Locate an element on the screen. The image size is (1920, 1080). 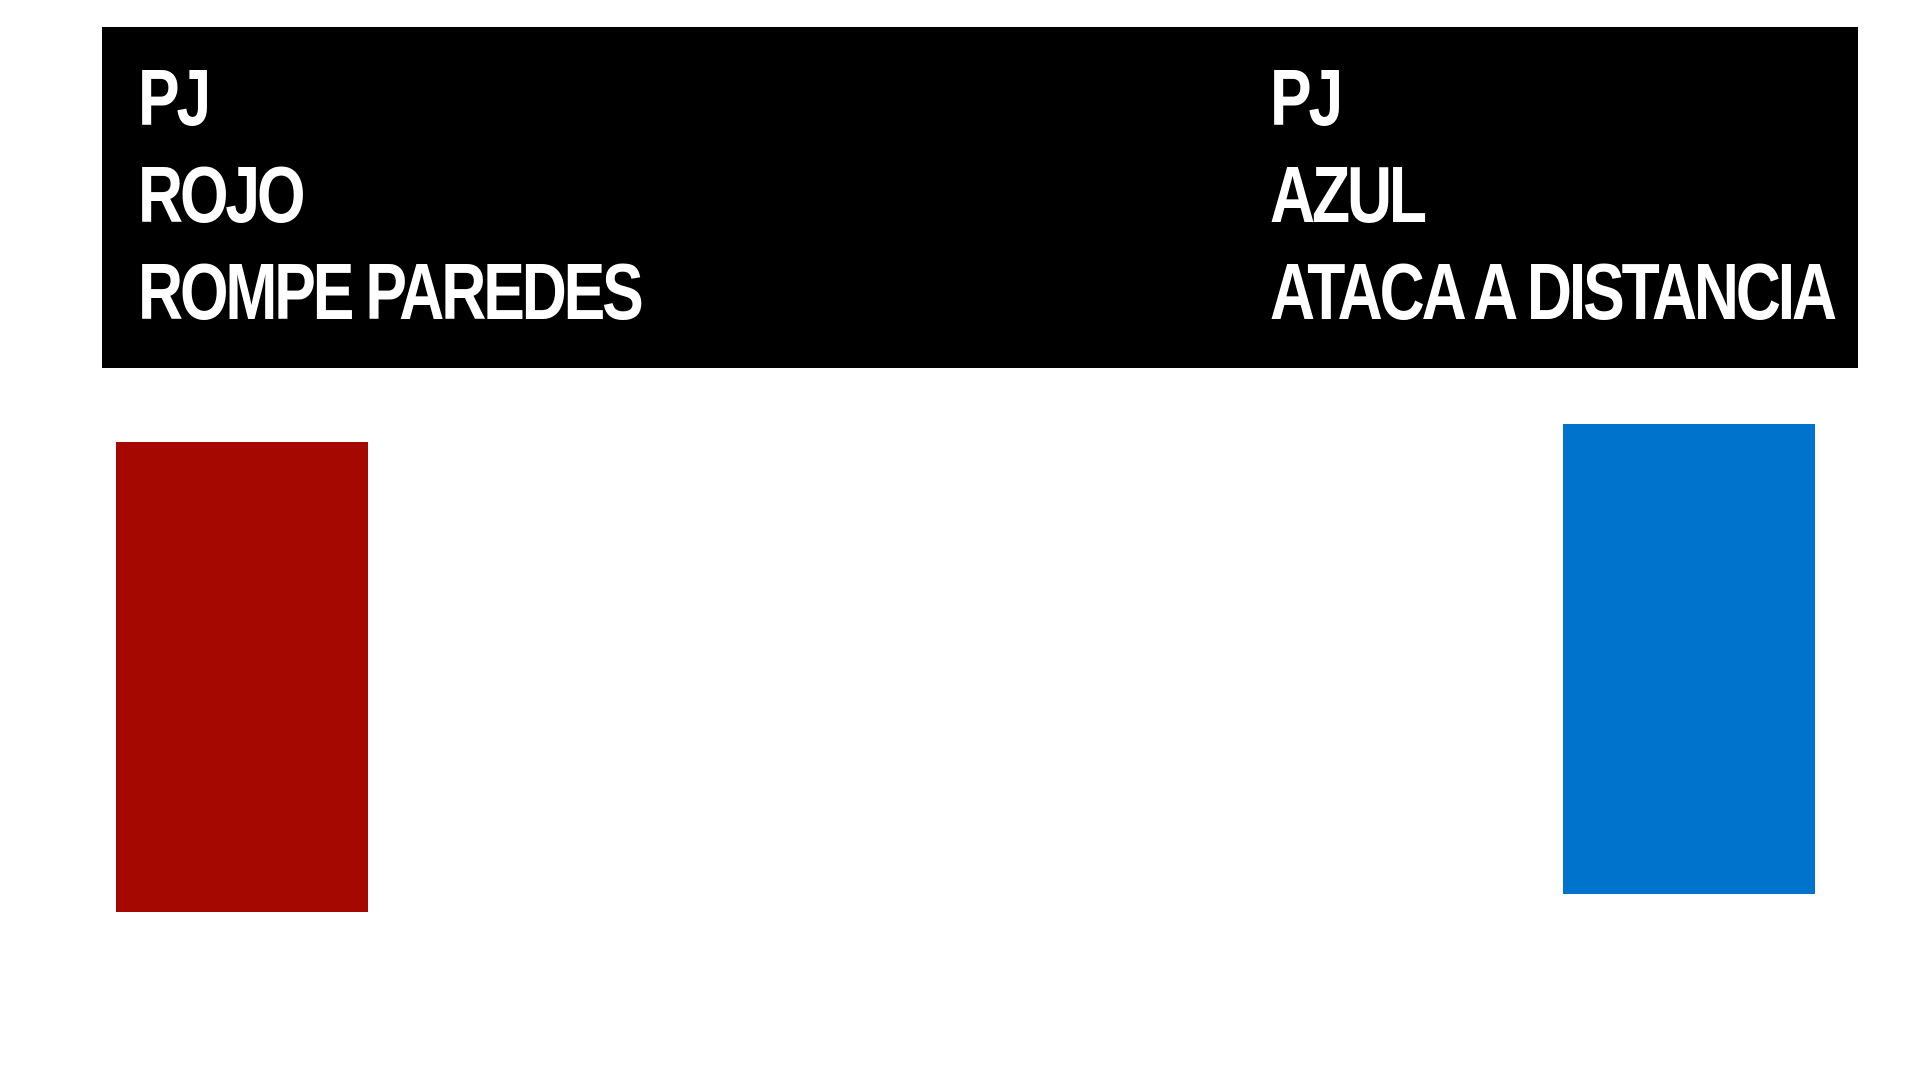
red-character-color-name: ROJO is located at coordinates (221, 194).